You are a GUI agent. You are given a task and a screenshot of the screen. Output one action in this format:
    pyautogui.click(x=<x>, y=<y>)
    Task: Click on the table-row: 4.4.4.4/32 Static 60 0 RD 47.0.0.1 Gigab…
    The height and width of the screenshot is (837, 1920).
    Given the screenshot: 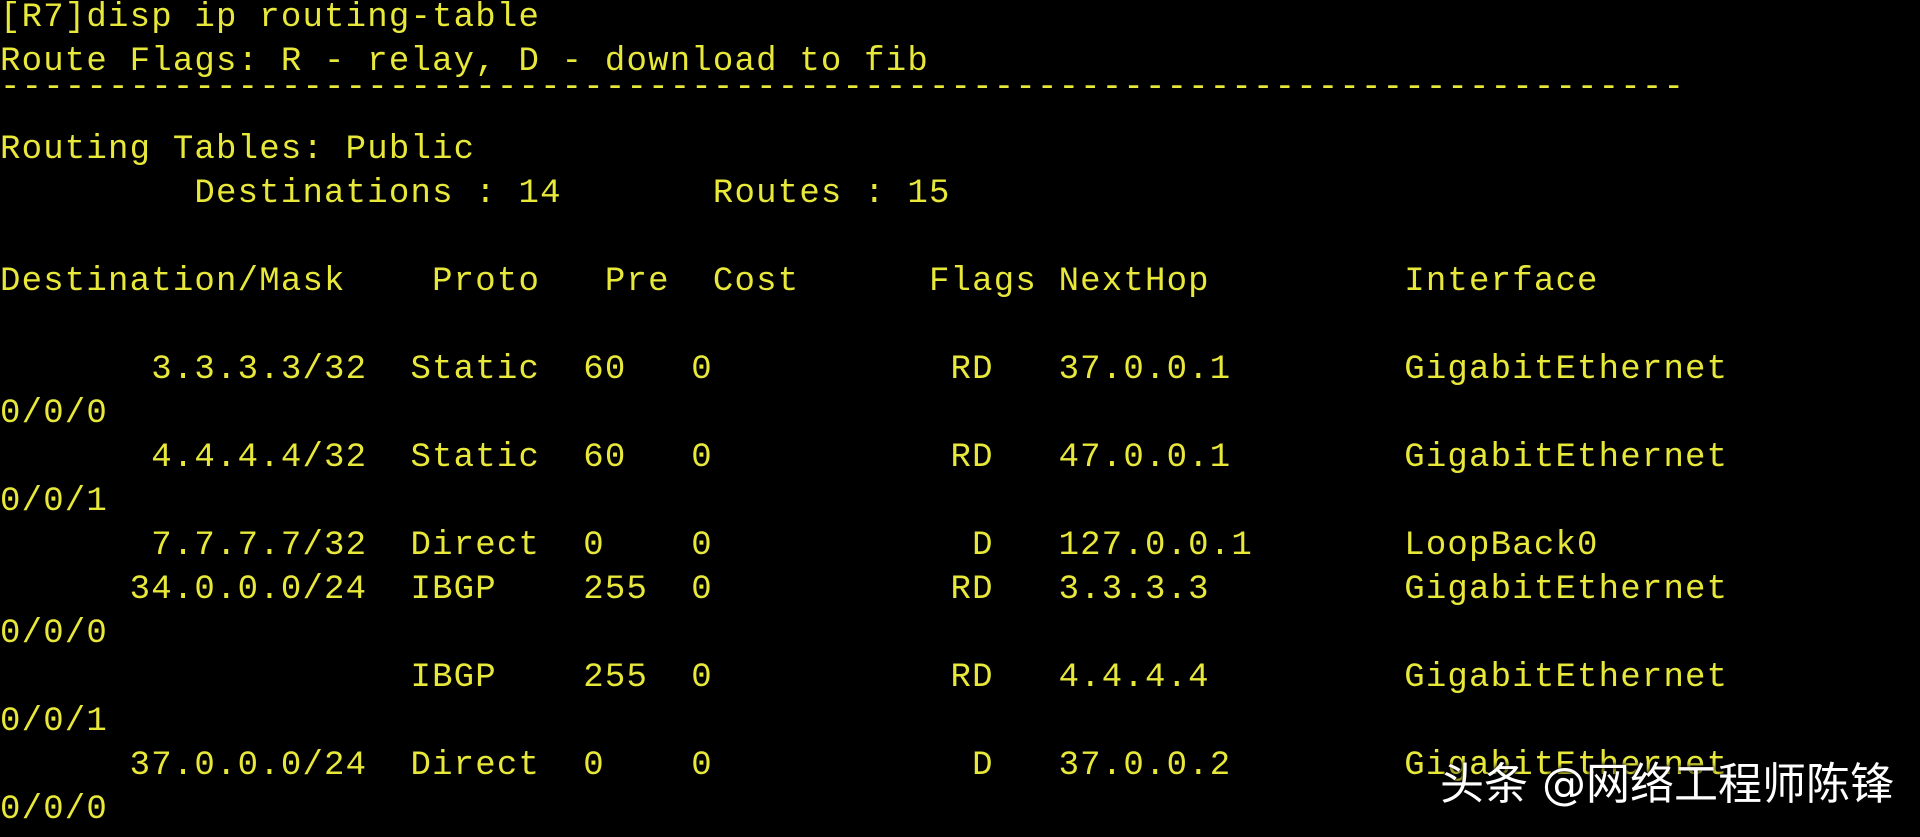 What is the action you would take?
    pyautogui.click(x=864, y=458)
    